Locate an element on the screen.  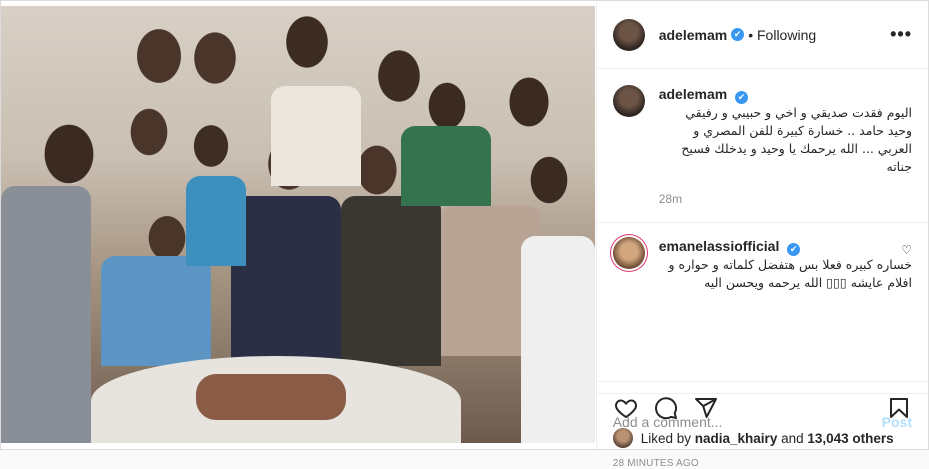
author-avatar is located at coordinates (628, 34).